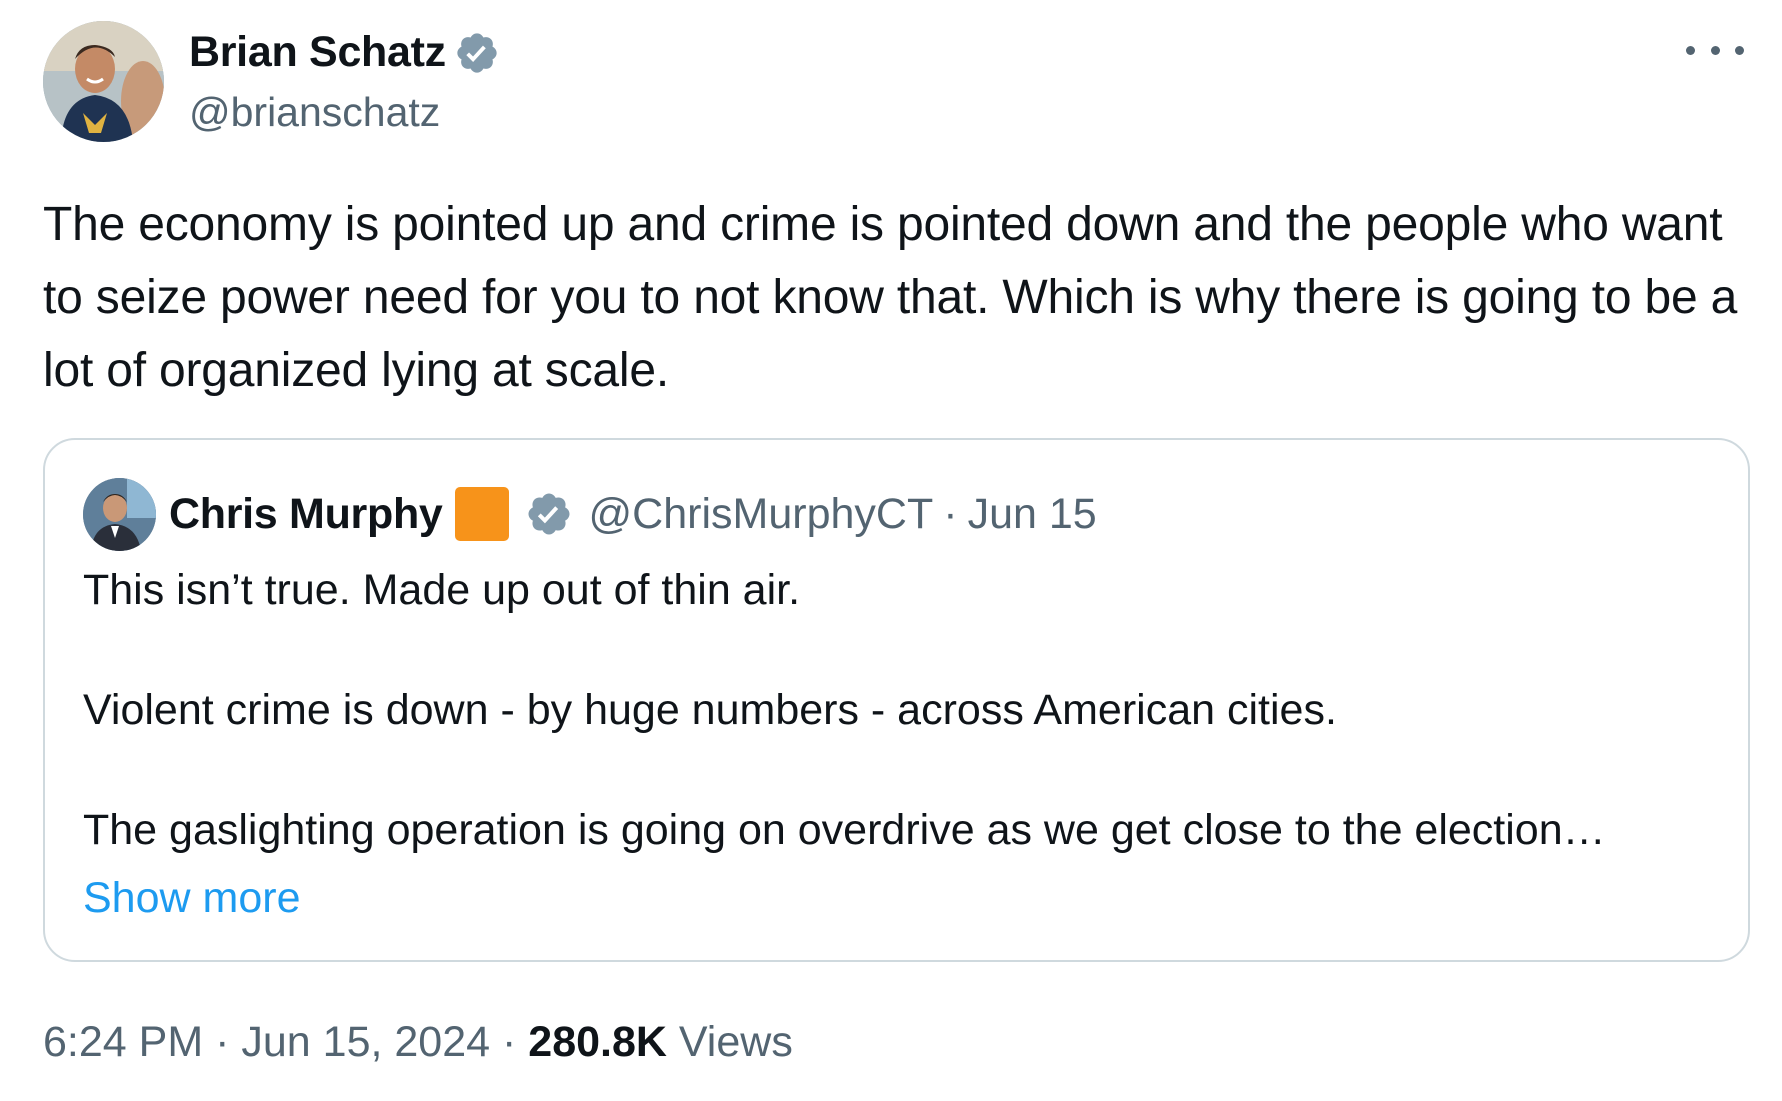  I want to click on author-photo, so click(103, 81).